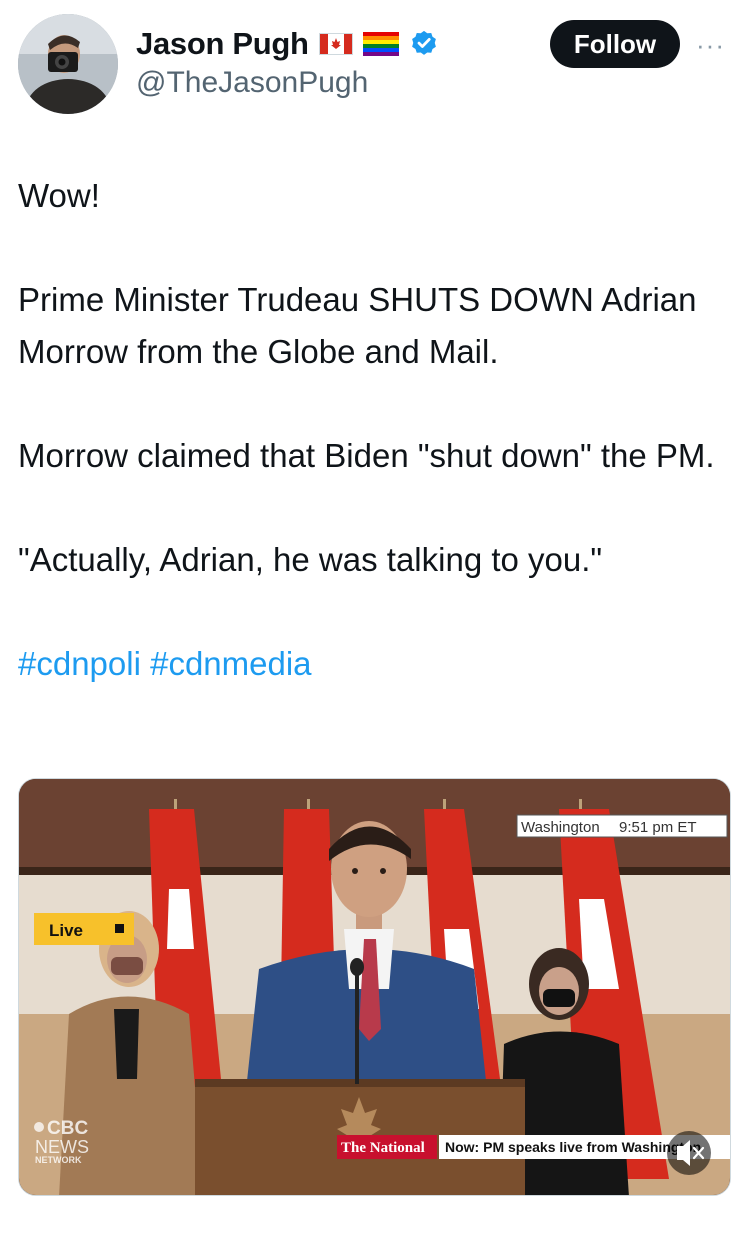 This screenshot has width=750, height=1240. Describe the element at coordinates (383, 1148) in the screenshot. I see `program-name: The National` at that location.